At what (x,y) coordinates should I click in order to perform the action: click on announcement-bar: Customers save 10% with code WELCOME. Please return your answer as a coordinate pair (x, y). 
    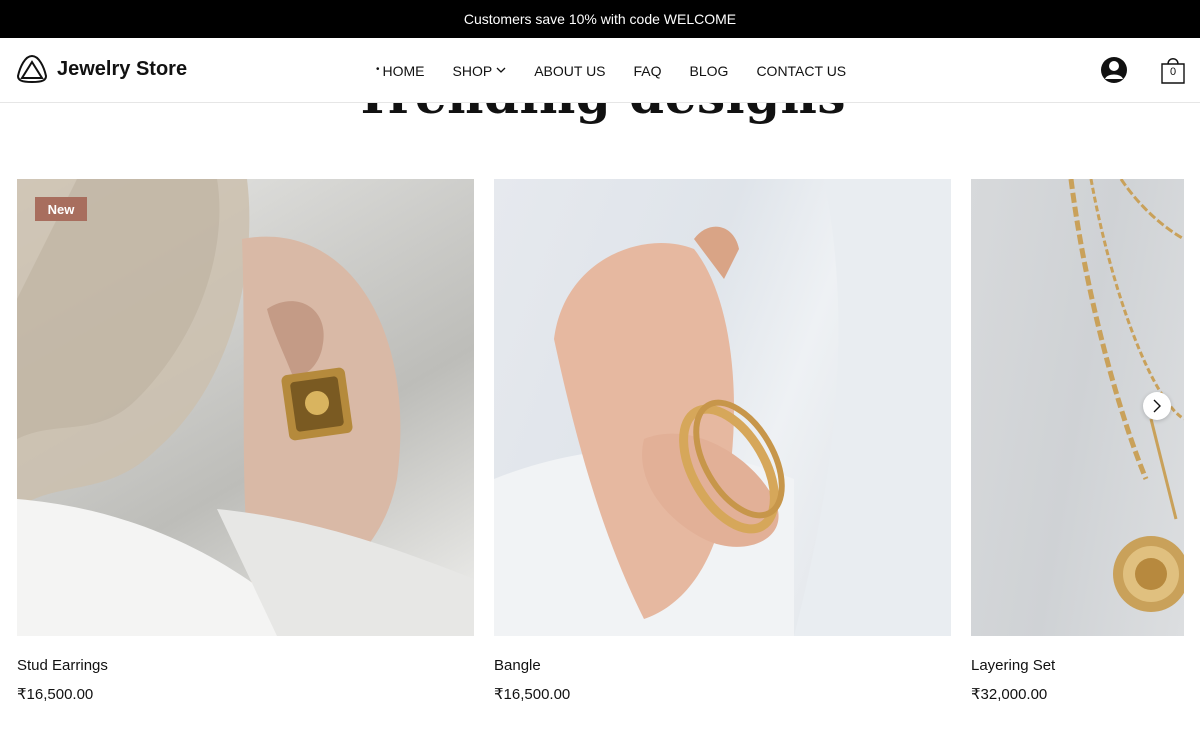
    Looking at the image, I should click on (600, 19).